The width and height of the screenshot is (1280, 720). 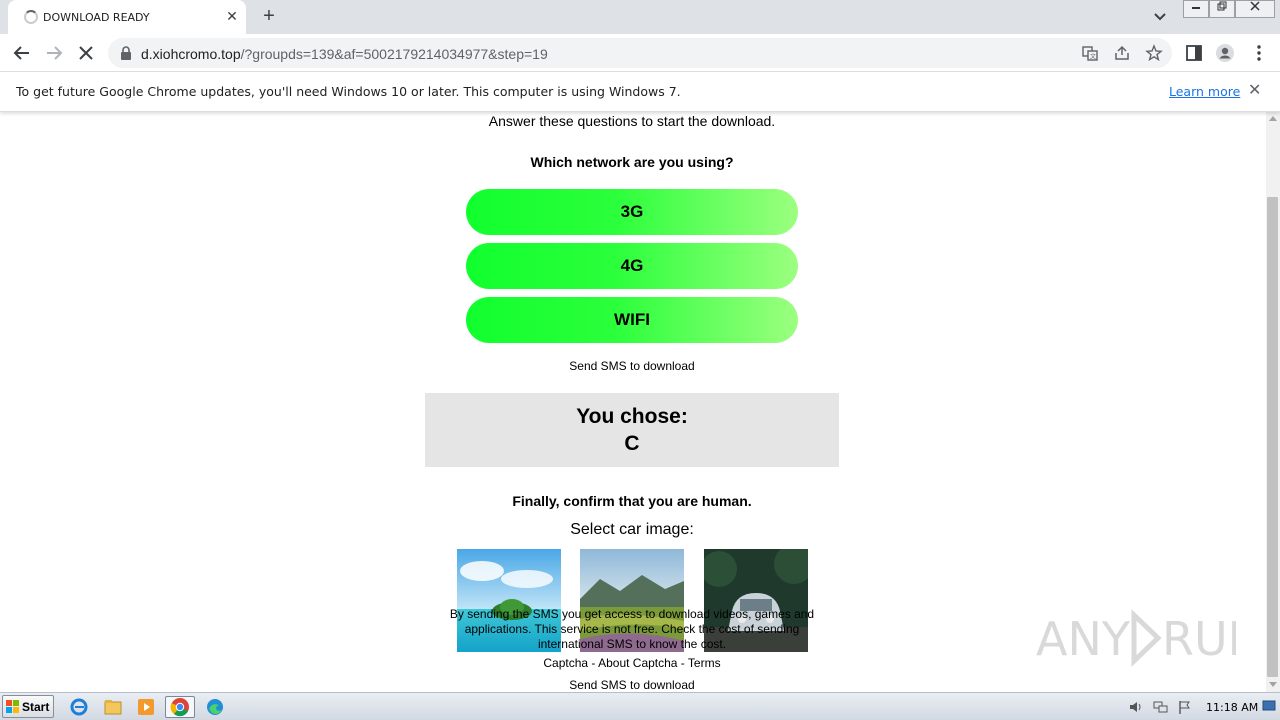 I want to click on option-3g-button: 3G, so click(x=632, y=212).